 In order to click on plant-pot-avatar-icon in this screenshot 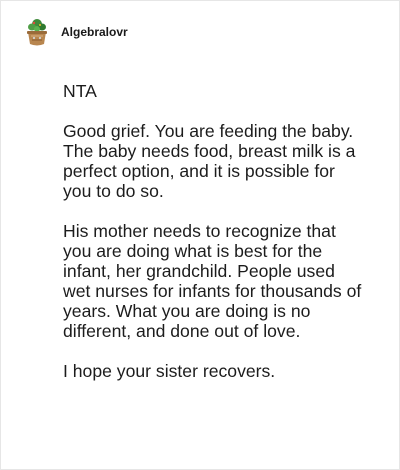, I will do `click(37, 32)`.